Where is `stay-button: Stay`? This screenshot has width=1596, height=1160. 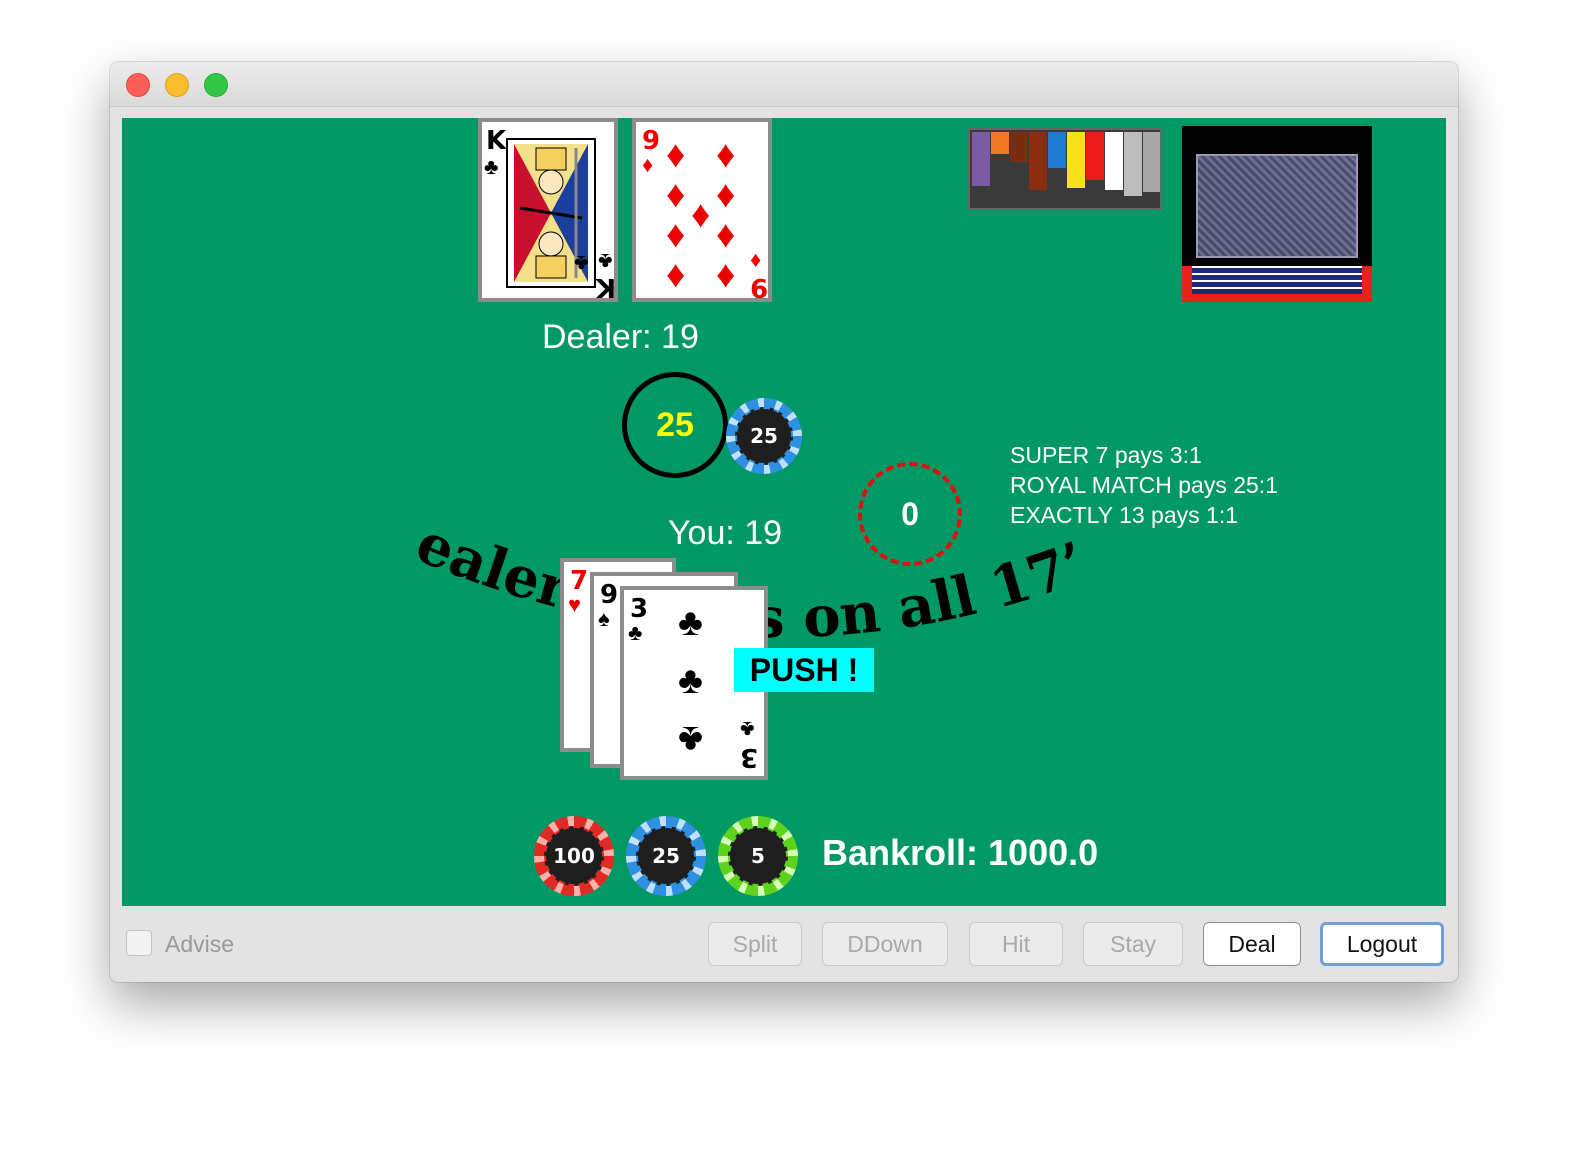 stay-button: Stay is located at coordinates (1133, 944).